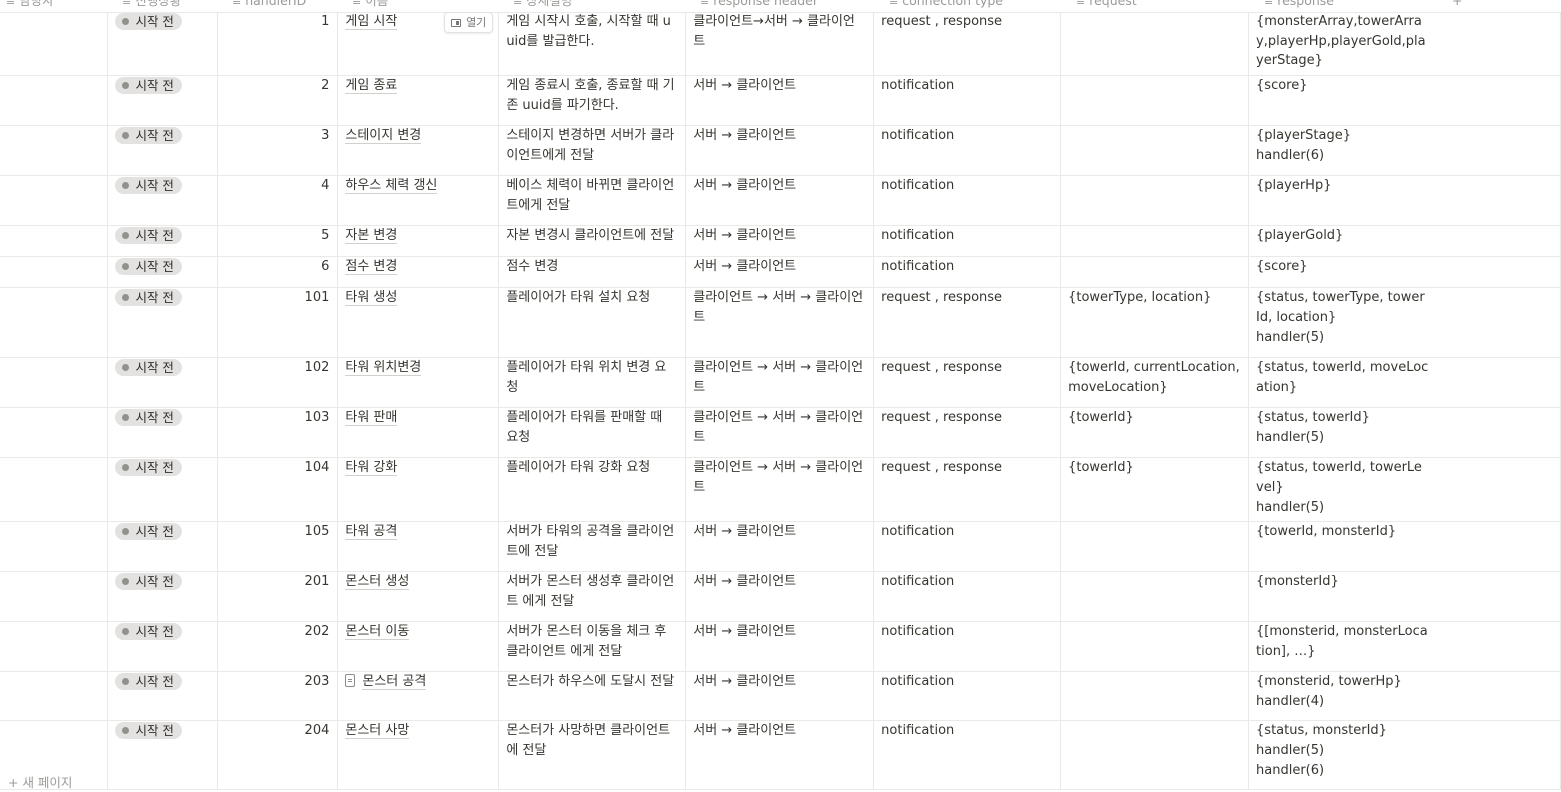 This screenshot has height=792, width=1561. I want to click on description-cell: 자본 변경시 클라이언트에 전달, so click(592, 241).